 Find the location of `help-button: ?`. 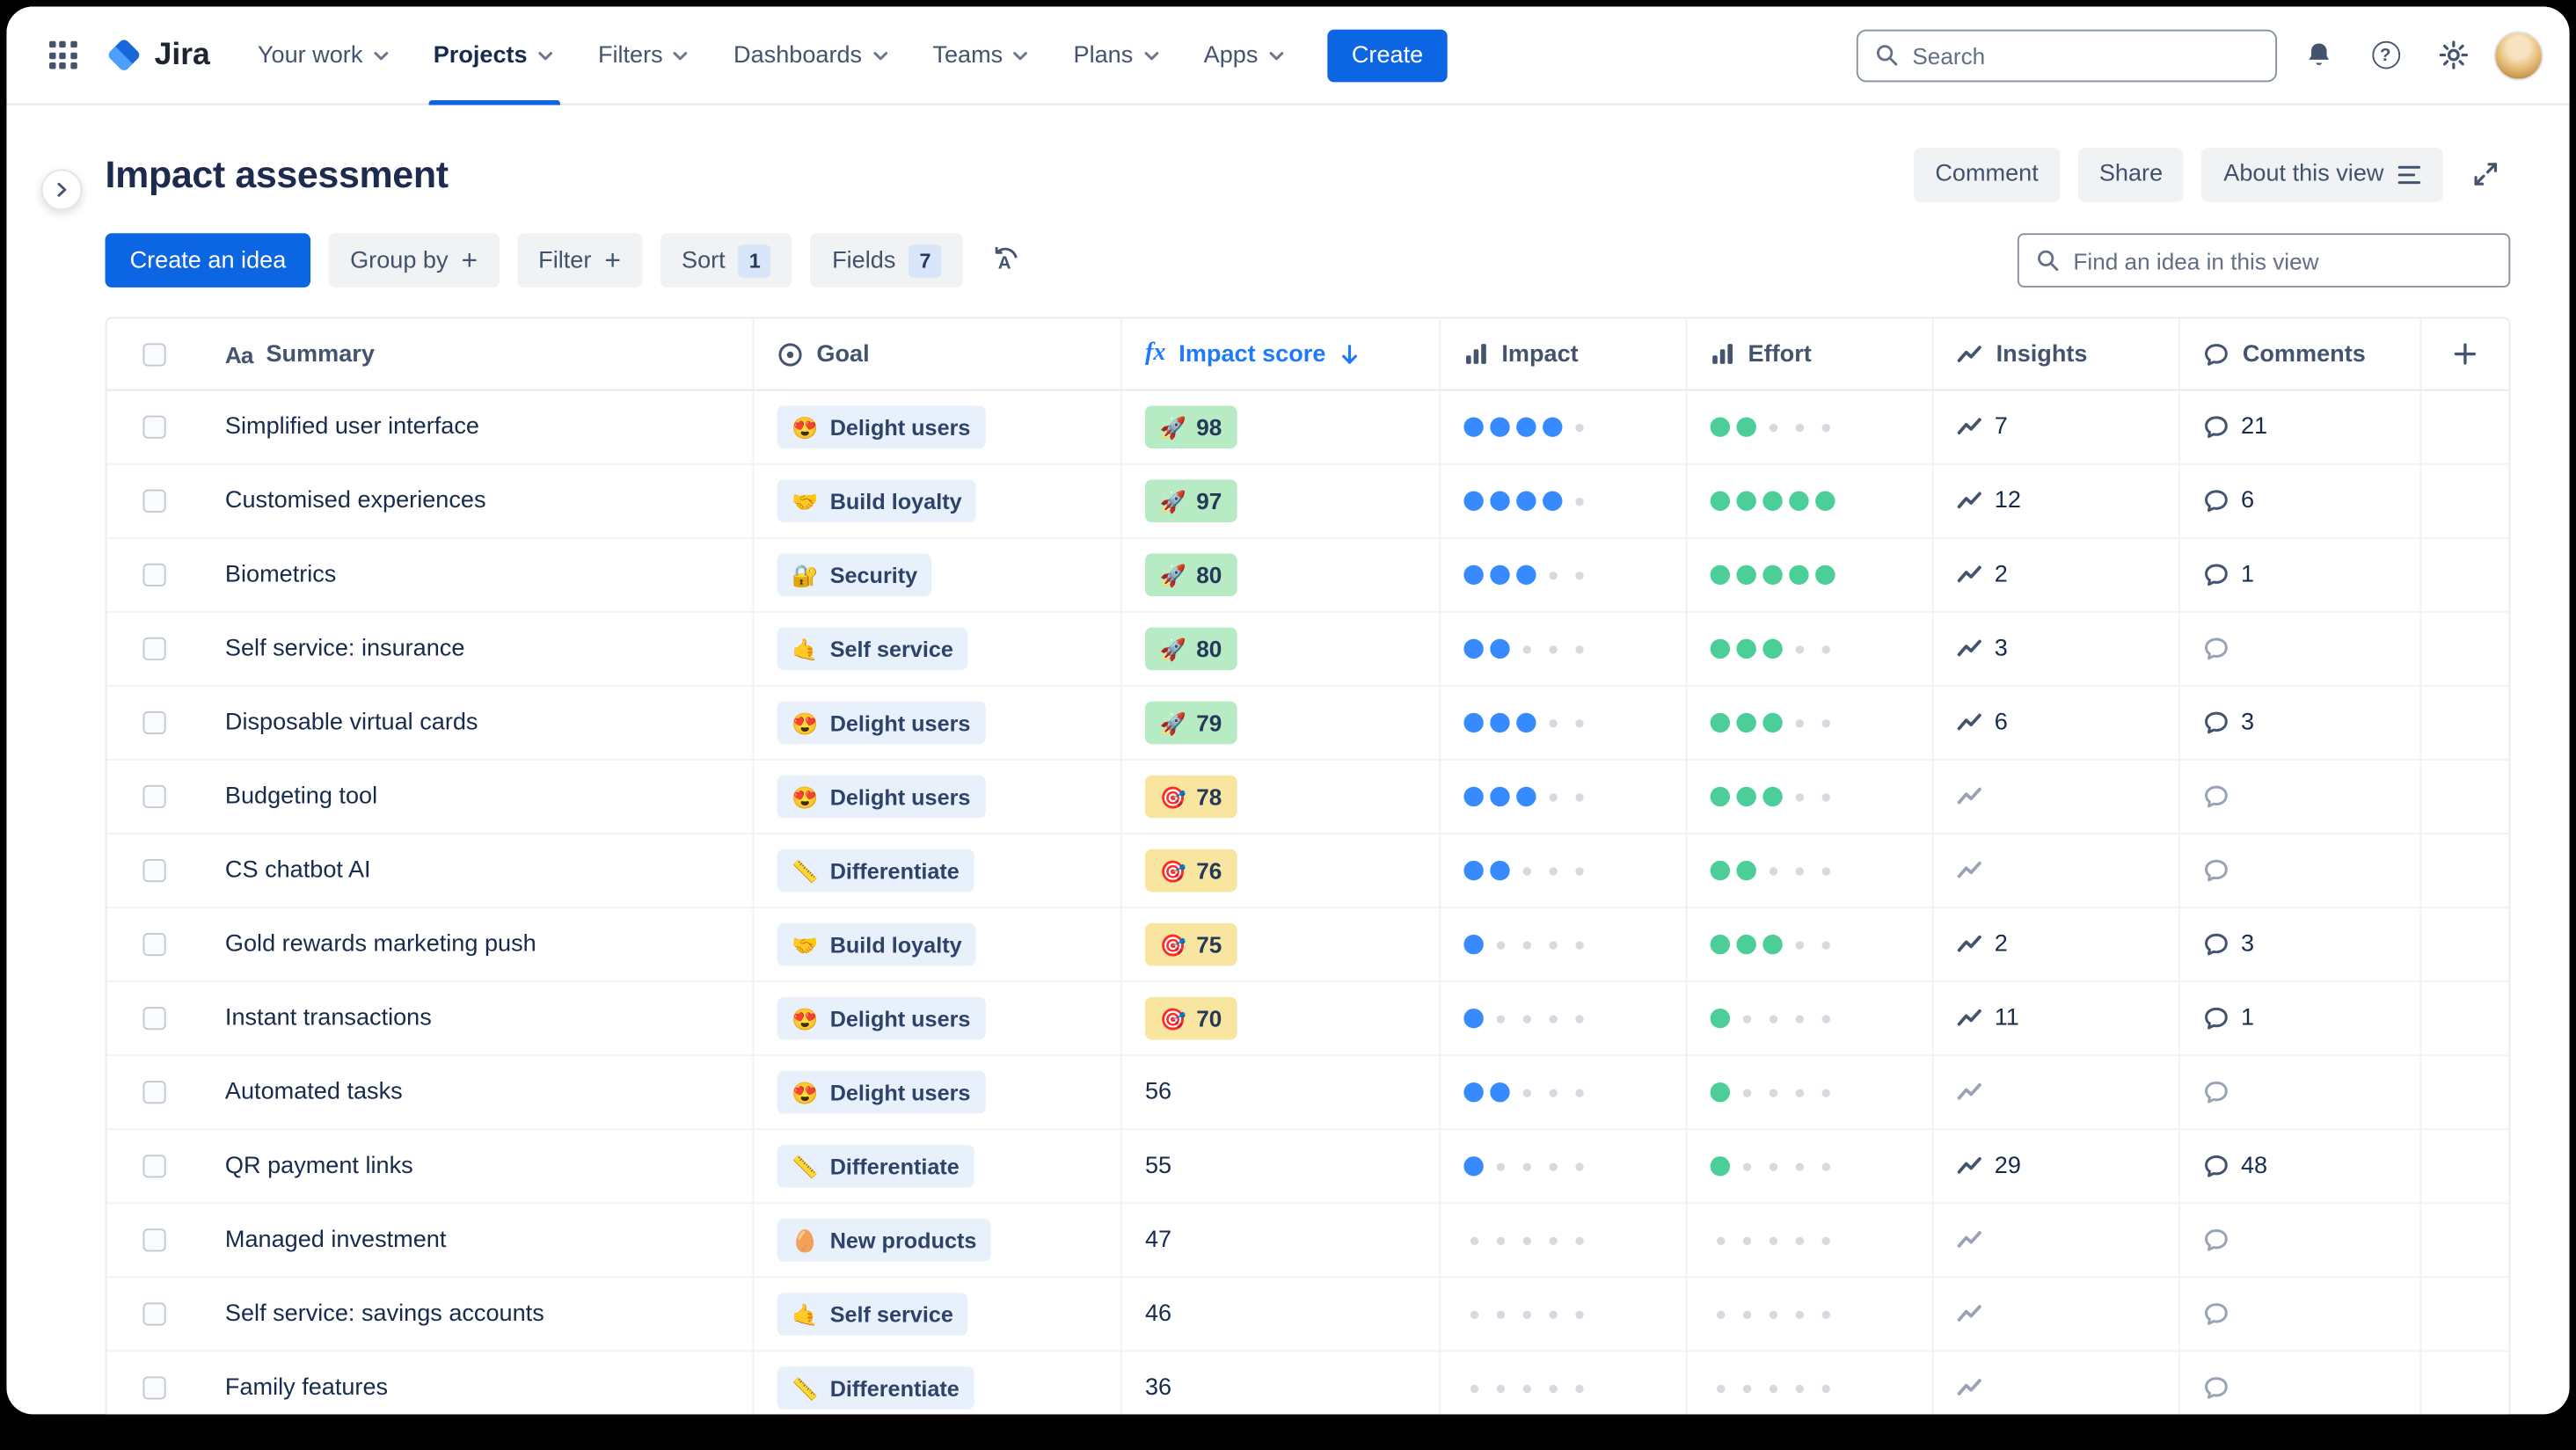

help-button: ? is located at coordinates (2385, 55).